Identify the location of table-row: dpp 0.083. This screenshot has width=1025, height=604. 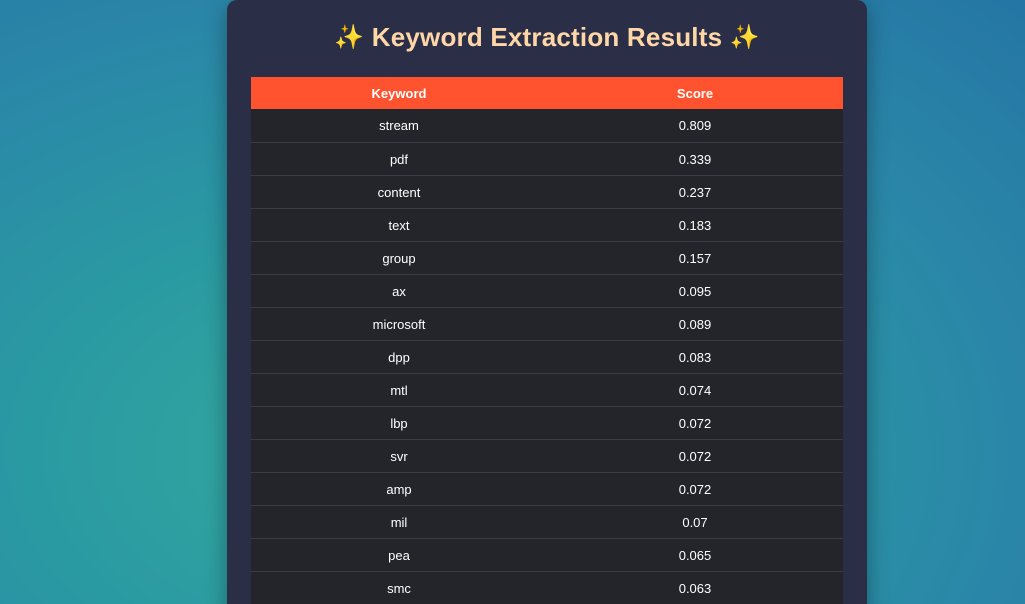
(547, 357).